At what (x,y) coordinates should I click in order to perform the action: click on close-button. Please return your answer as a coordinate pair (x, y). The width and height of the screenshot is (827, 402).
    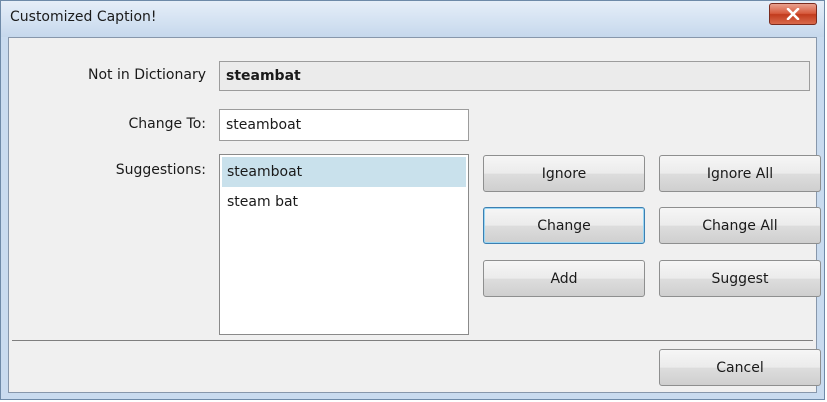
    Looking at the image, I should click on (793, 14).